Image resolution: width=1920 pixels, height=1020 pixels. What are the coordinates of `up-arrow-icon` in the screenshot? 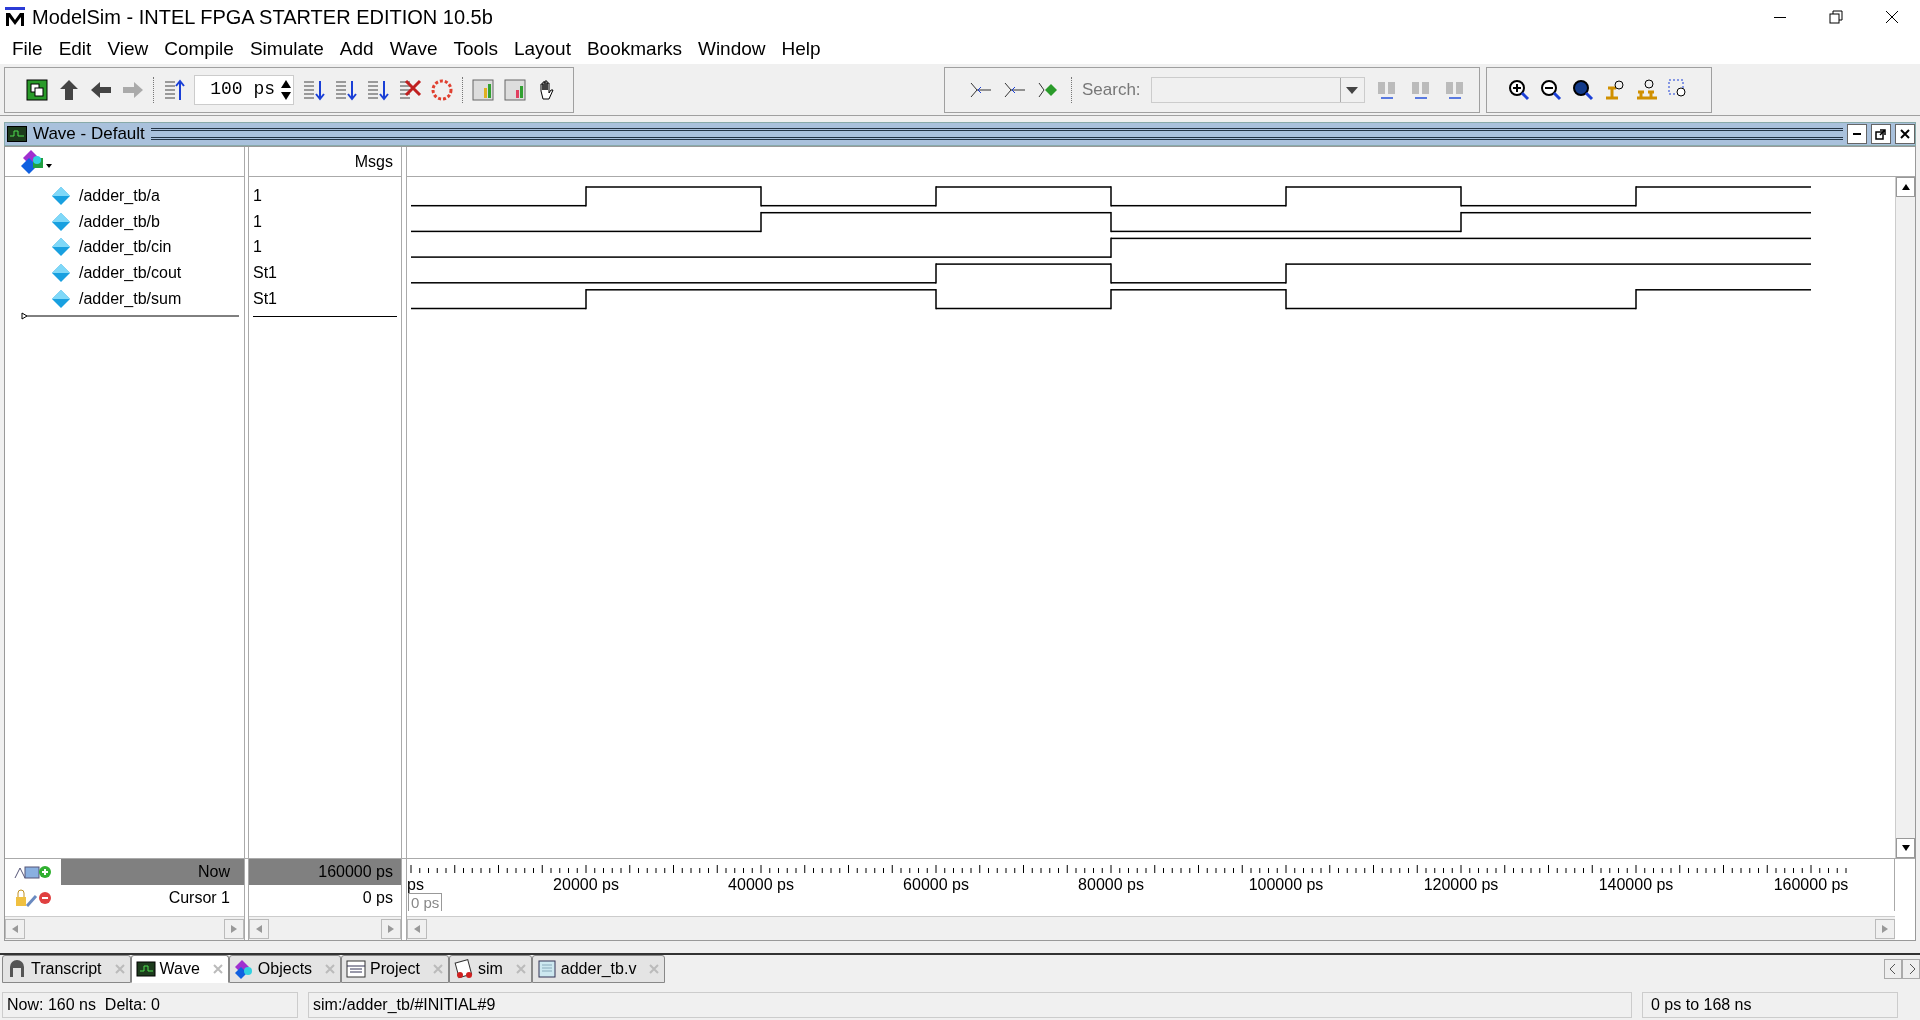 It's located at (1905, 187).